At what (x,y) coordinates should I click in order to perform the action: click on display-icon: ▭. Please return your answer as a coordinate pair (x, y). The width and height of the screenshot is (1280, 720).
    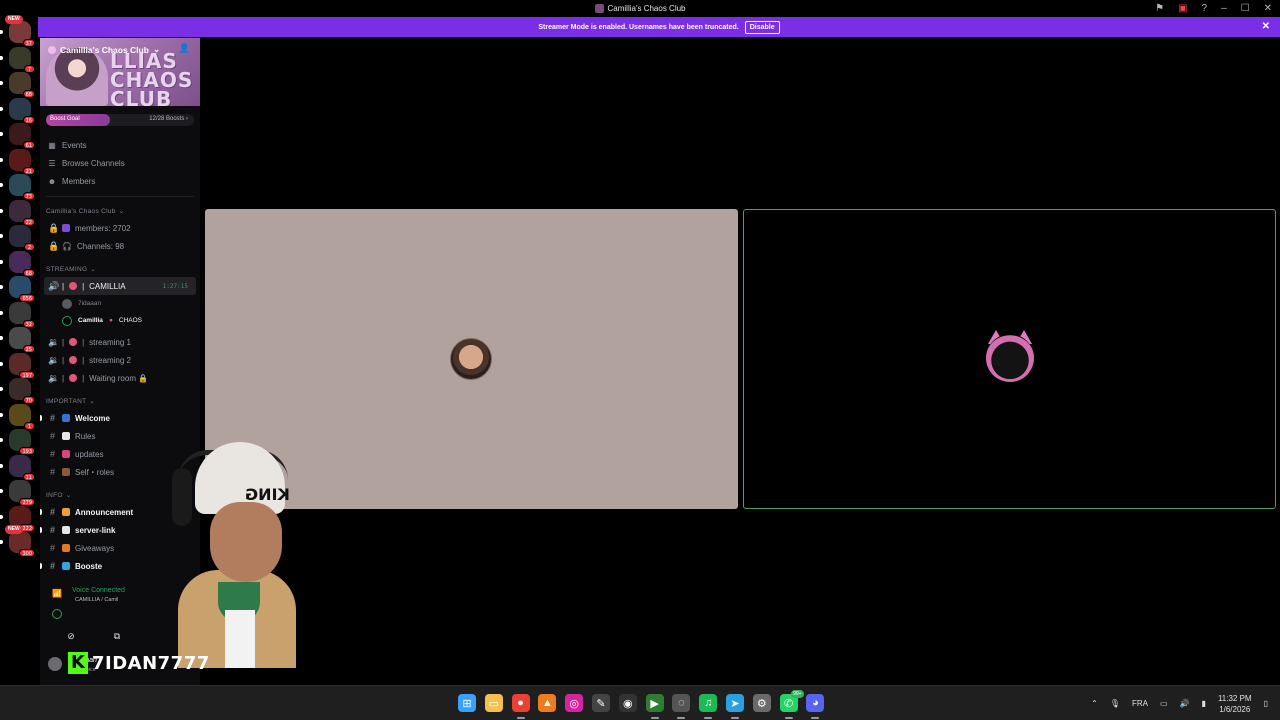
    Looking at the image, I should click on (1164, 703).